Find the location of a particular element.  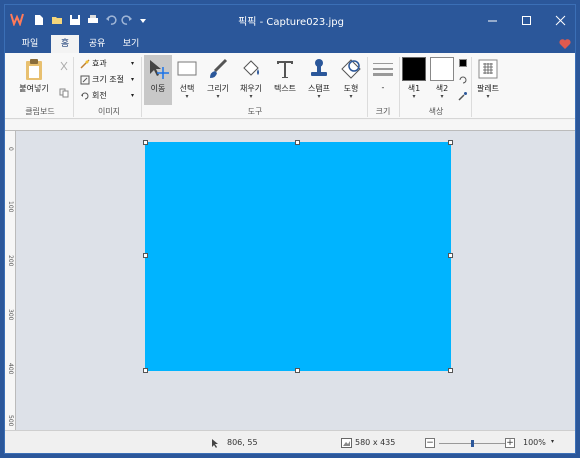

menu-tabs: 파일 홈 공유 보기 is located at coordinates (290, 44).